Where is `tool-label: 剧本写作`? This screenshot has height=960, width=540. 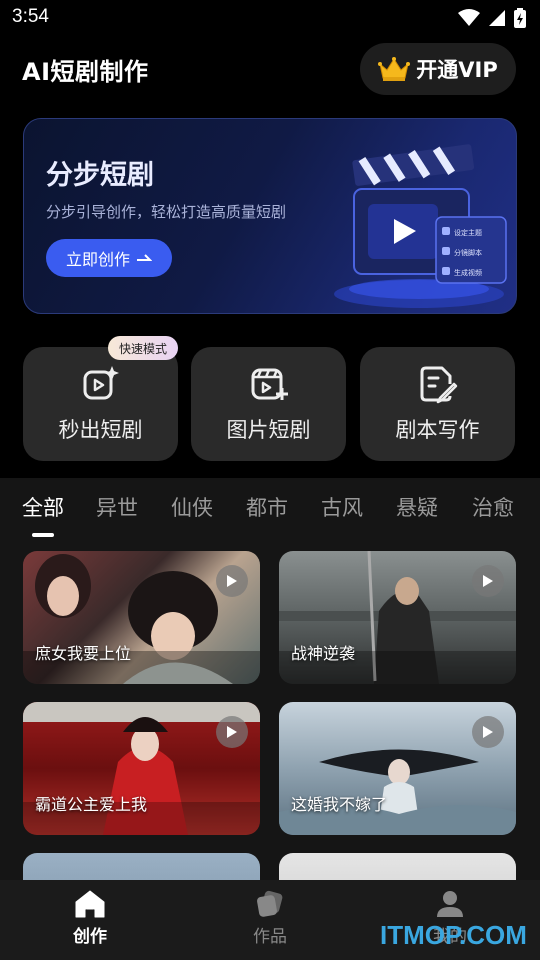 tool-label: 剧本写作 is located at coordinates (437, 430).